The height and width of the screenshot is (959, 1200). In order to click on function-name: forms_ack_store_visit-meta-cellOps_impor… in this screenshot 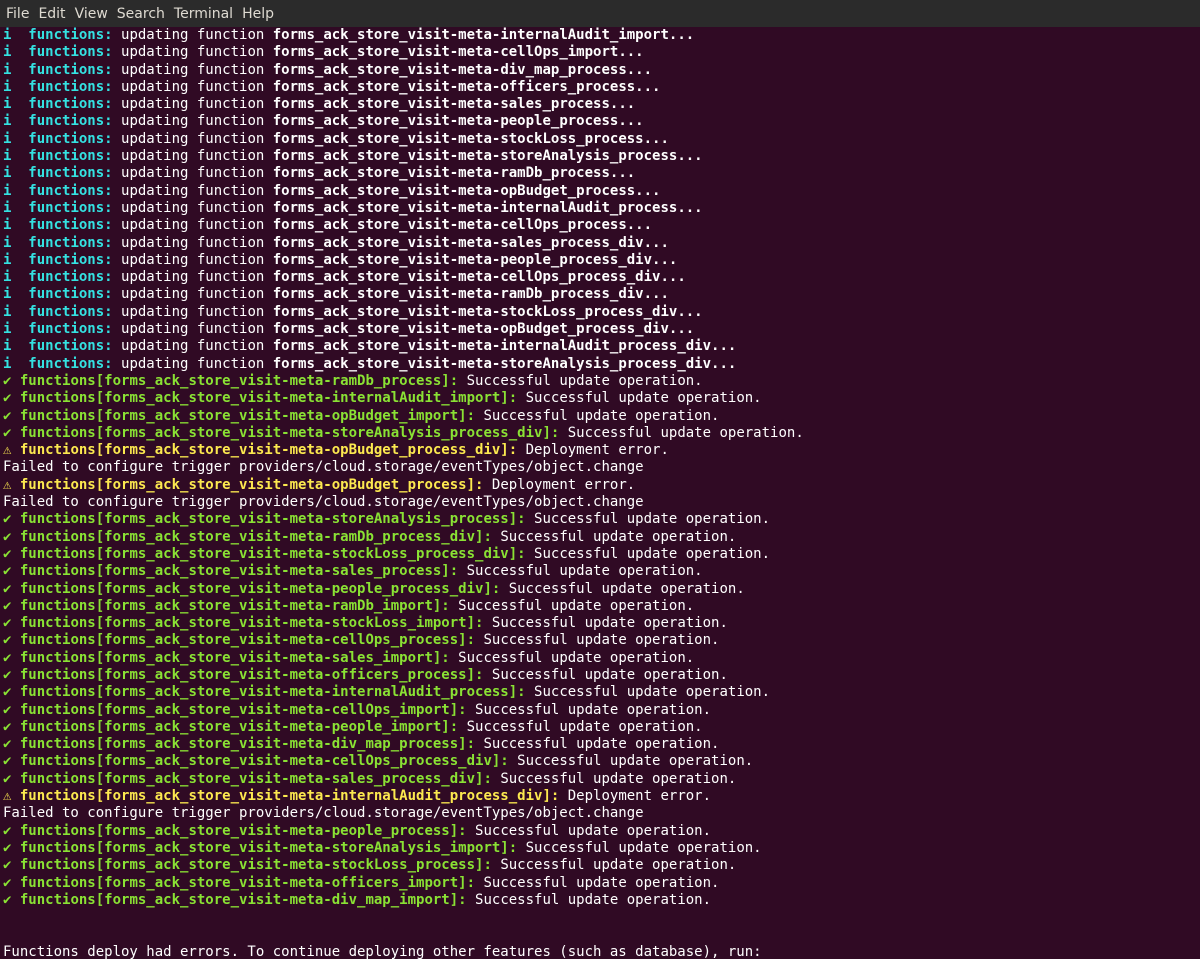, I will do `click(458, 52)`.